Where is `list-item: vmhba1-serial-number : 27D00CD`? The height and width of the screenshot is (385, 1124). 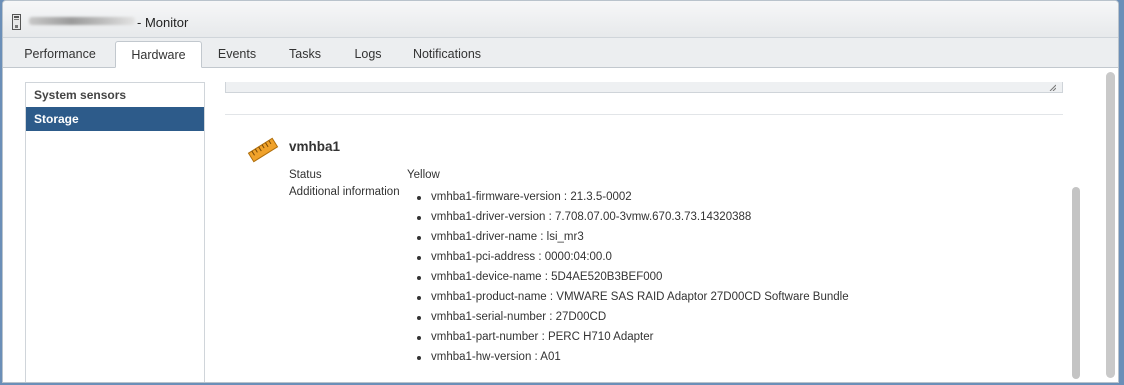
list-item: vmhba1-serial-number : 27D00CD is located at coordinates (632, 317).